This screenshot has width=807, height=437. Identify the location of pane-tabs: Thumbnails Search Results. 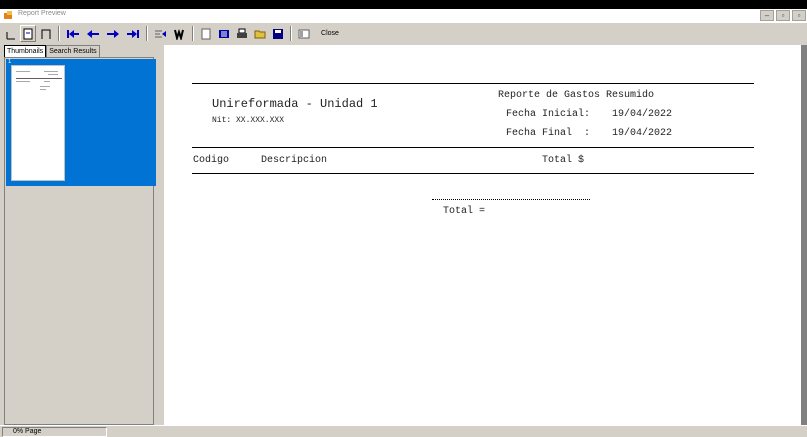
(52, 51).